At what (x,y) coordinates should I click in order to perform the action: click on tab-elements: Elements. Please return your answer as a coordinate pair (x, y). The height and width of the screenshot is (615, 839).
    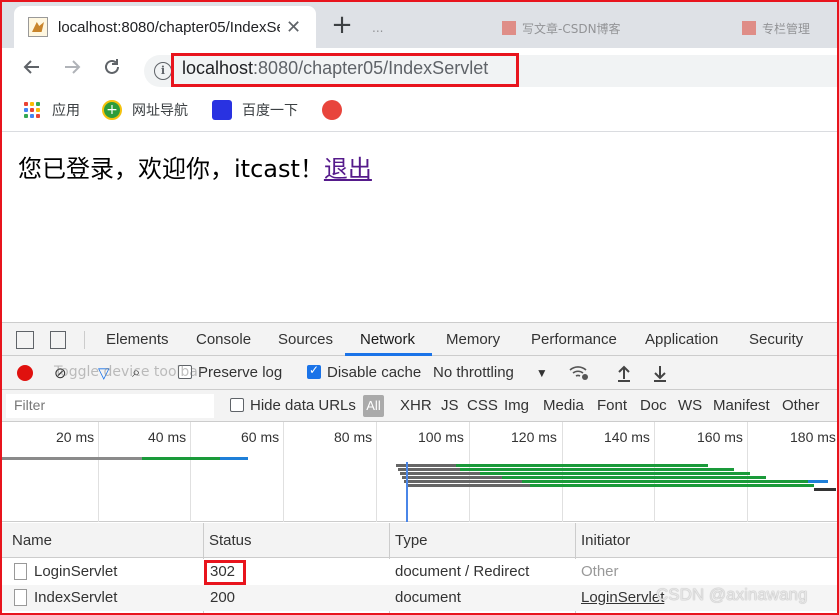
    Looking at the image, I should click on (137, 339).